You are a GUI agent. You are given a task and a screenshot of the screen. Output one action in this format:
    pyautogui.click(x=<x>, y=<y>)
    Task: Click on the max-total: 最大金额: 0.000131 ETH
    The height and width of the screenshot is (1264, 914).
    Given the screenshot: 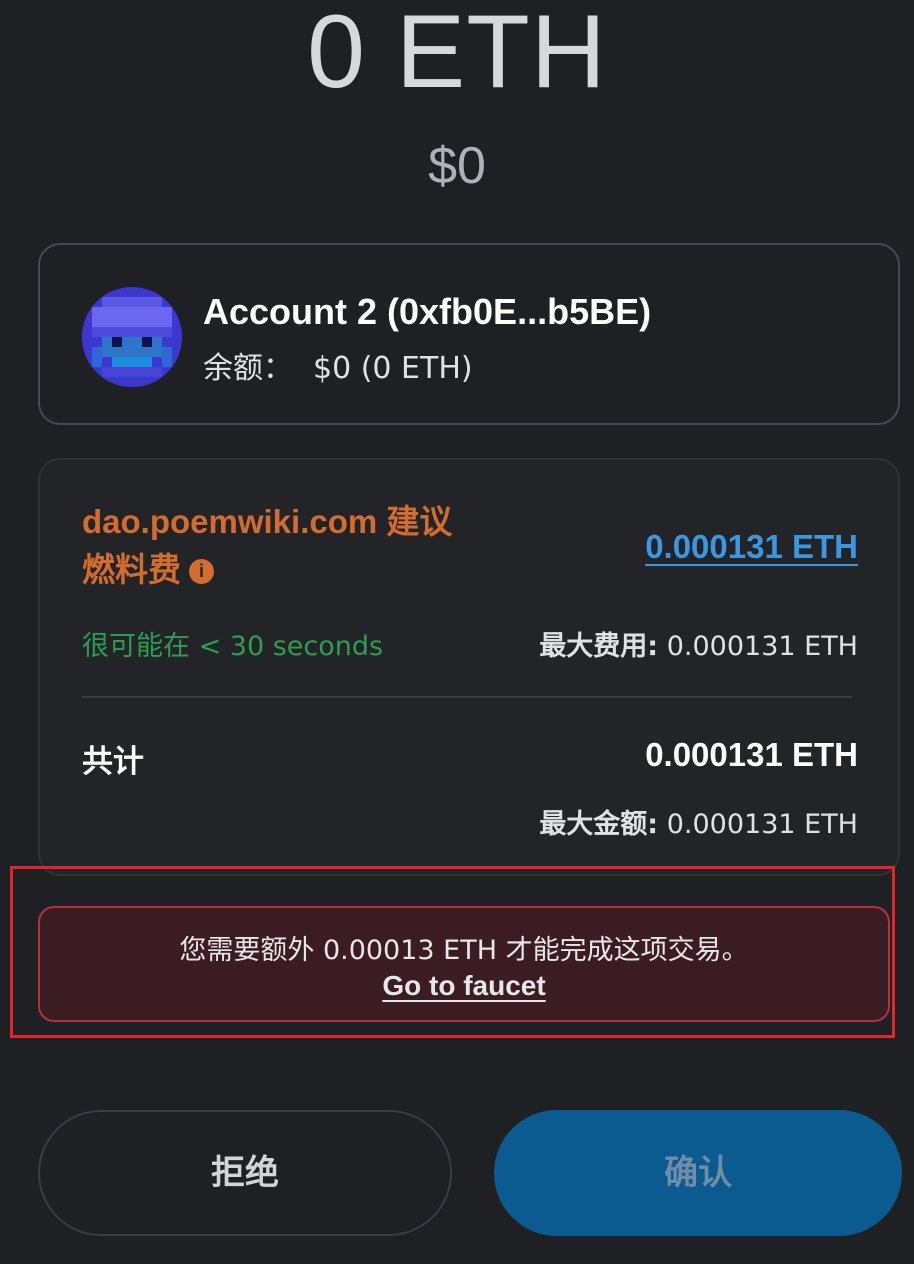 What is the action you would take?
    pyautogui.click(x=698, y=821)
    